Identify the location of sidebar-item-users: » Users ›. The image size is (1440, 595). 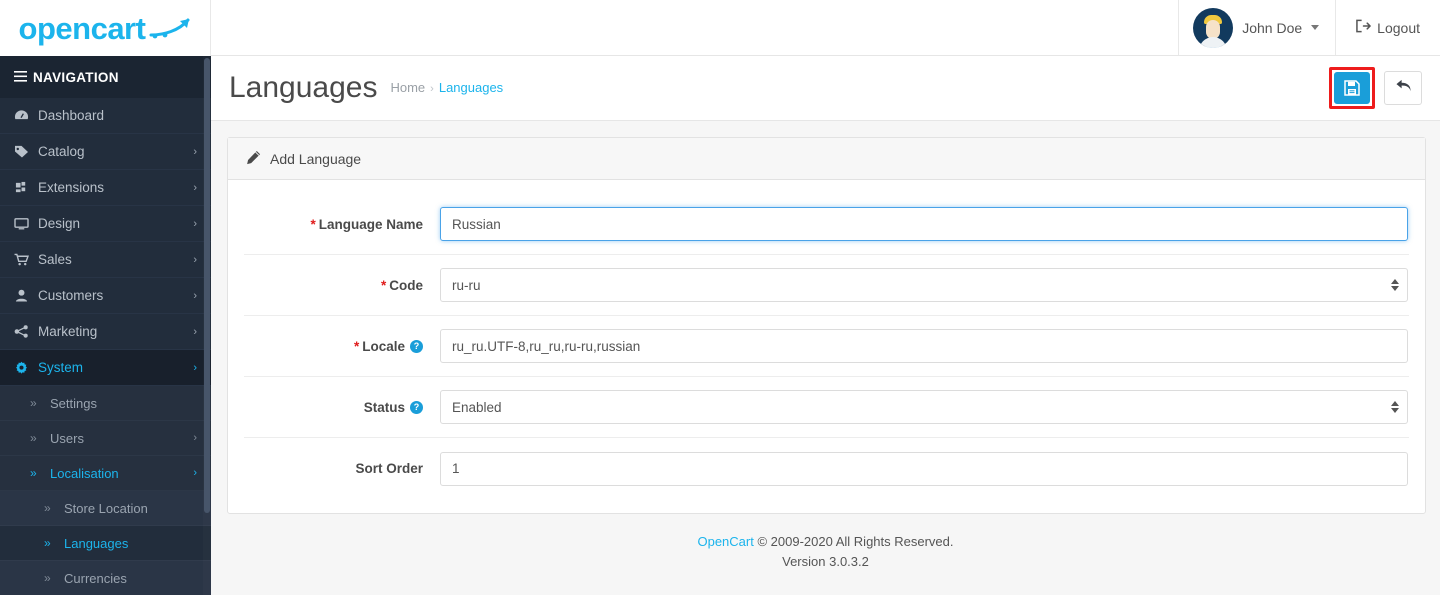
(105, 438).